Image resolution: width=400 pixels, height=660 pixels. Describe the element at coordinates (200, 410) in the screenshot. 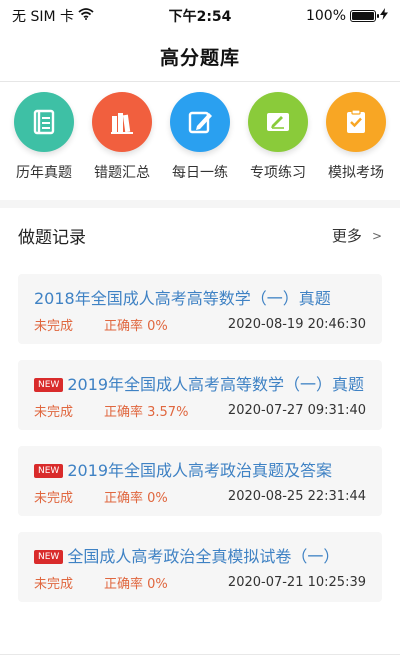

I see `record-meta: 未完成 正确率 3.57% 2020-07-27 09:31:40` at that location.